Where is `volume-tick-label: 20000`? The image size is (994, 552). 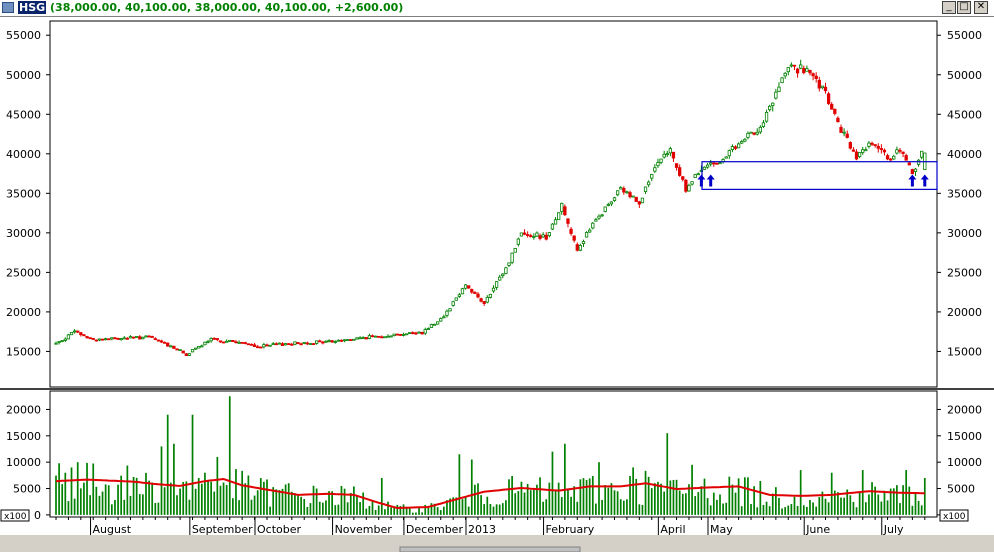
volume-tick-label: 20000 is located at coordinates (23, 409).